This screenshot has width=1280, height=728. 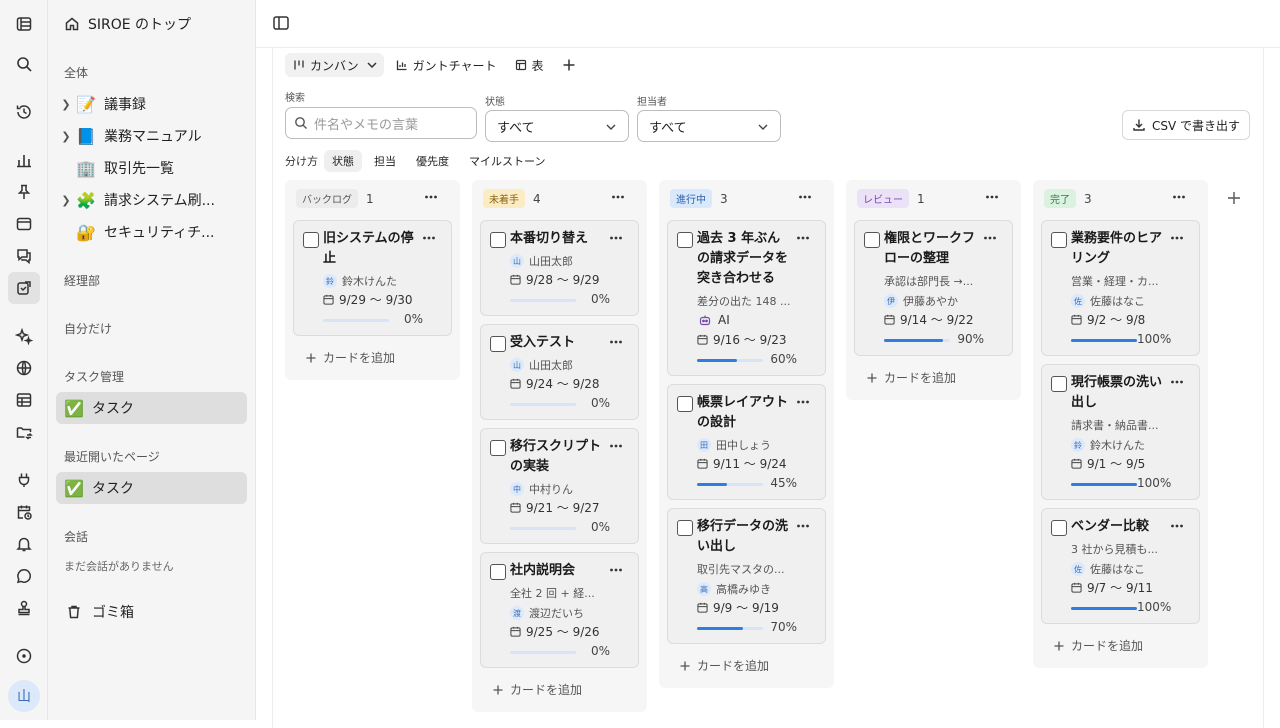 I want to click on folder-sync-icon, so click(x=24, y=432).